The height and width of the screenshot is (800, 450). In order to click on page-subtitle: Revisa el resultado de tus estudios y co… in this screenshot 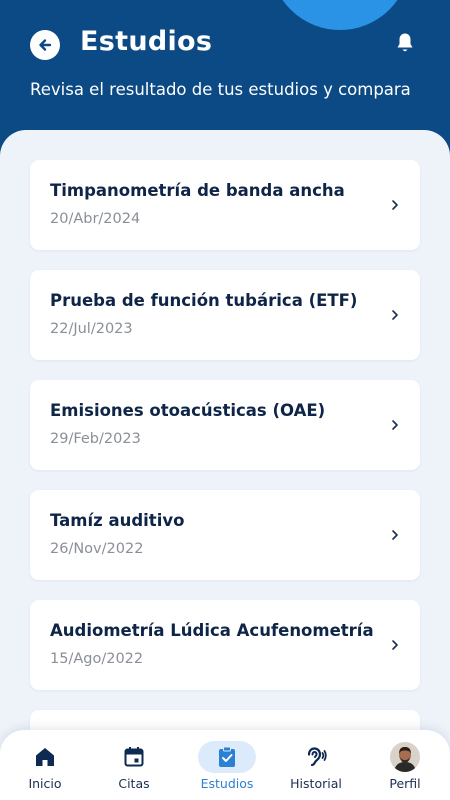, I will do `click(220, 89)`.